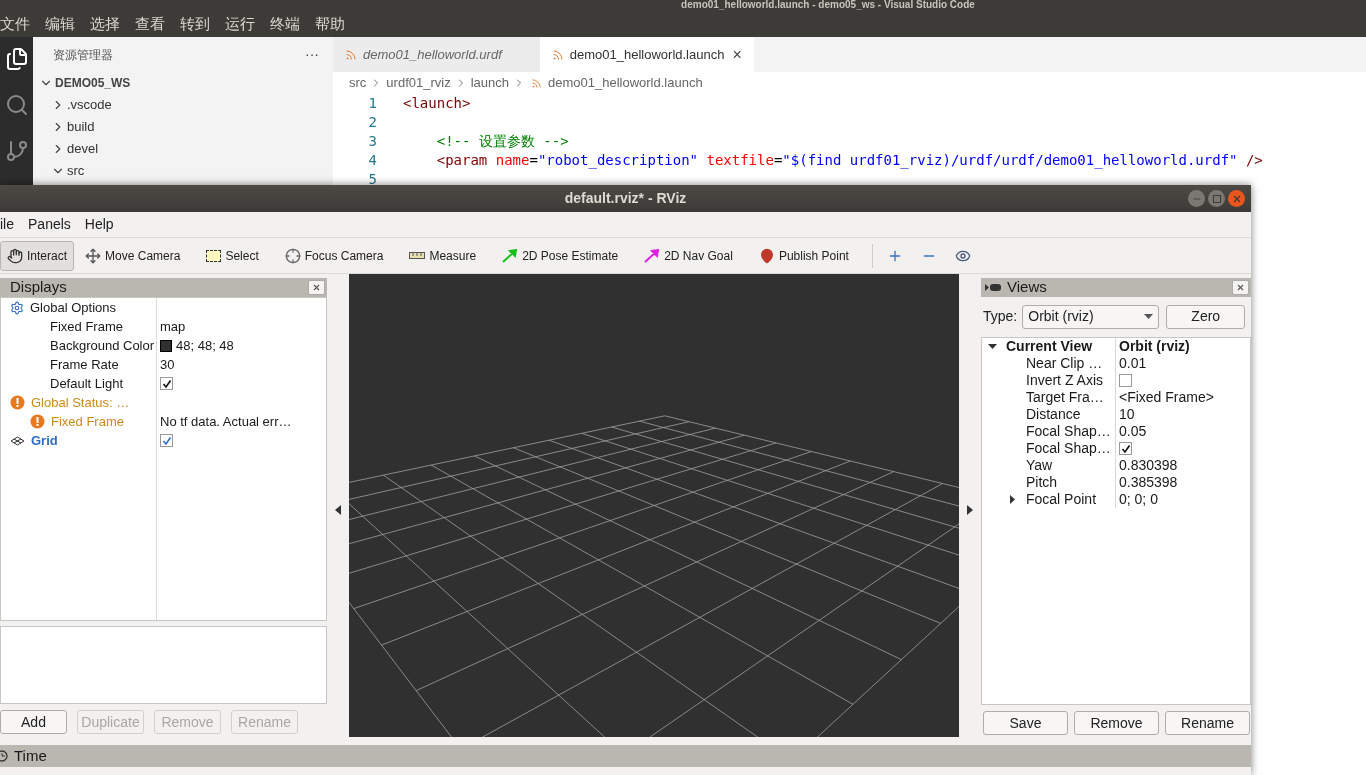 The width and height of the screenshot is (1366, 775). Describe the element at coordinates (84, 364) in the screenshot. I see `property-name: Frame Rate` at that location.